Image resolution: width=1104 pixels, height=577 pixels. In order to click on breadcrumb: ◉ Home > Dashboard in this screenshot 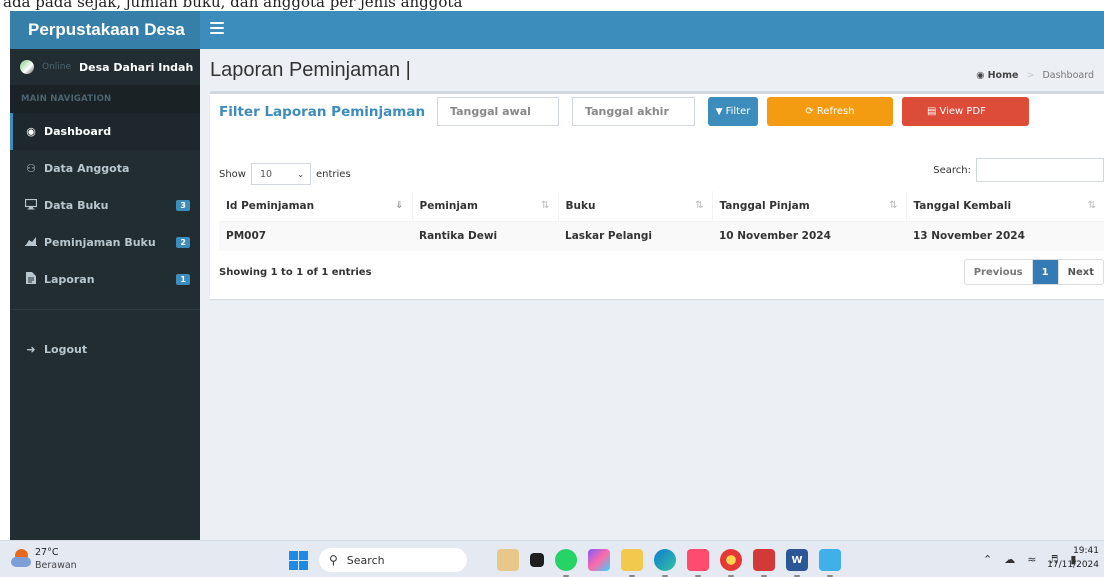, I will do `click(1035, 75)`.